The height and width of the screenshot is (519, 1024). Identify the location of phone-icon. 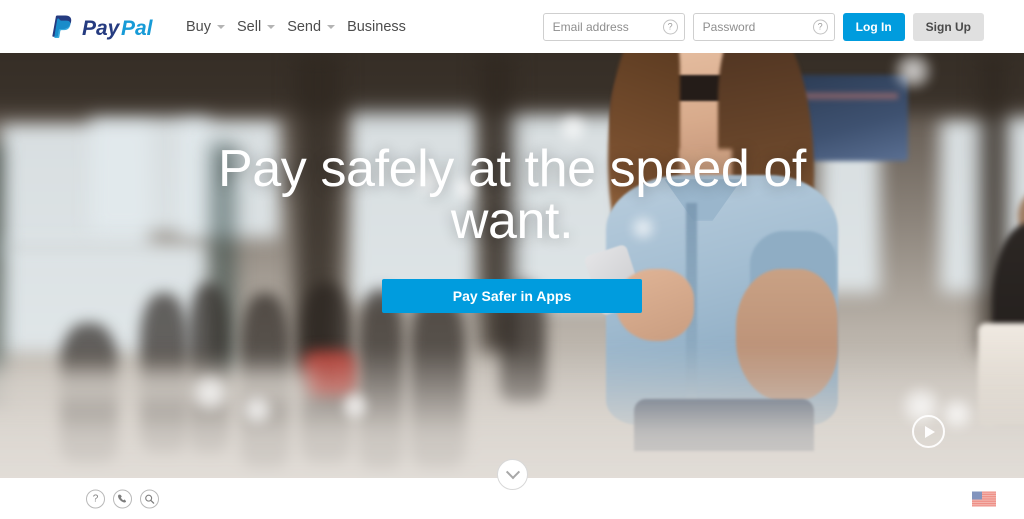
(122, 498).